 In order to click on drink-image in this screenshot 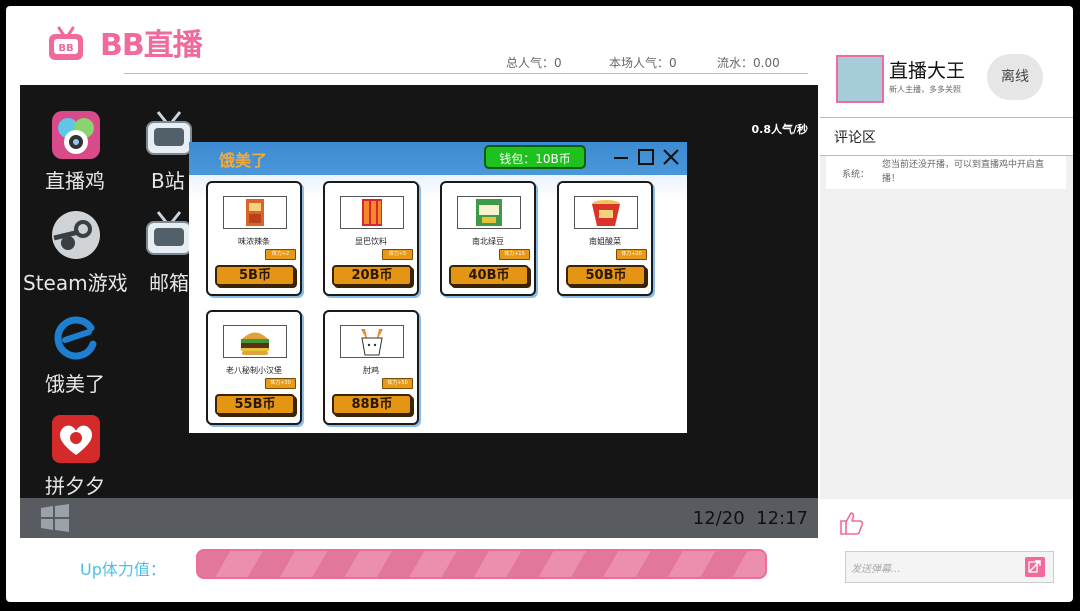, I will do `click(372, 212)`.